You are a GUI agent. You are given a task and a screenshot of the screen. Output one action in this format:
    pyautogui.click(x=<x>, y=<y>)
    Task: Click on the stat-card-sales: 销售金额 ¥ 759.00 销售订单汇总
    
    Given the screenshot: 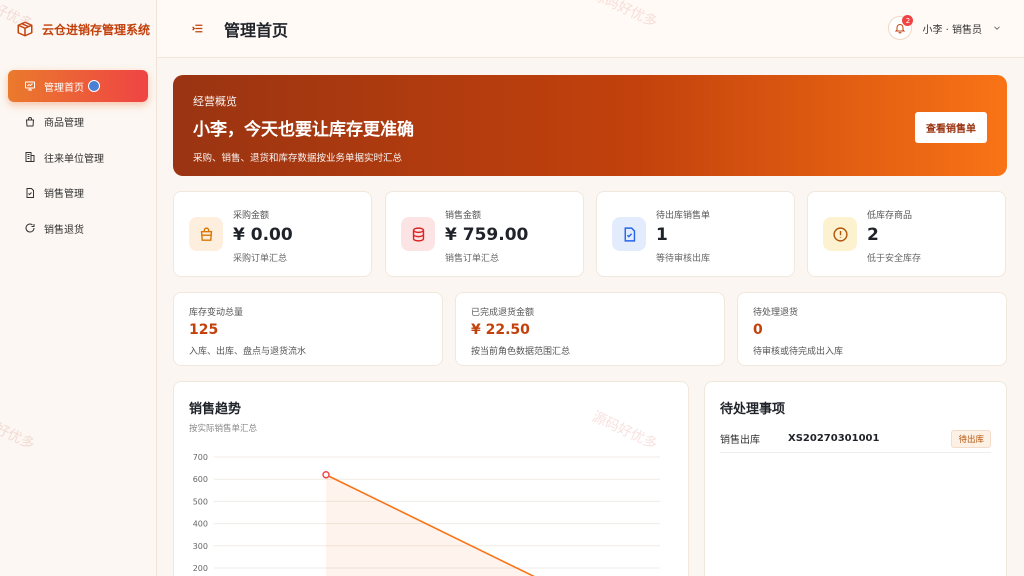 What is the action you would take?
    pyautogui.click(x=484, y=234)
    